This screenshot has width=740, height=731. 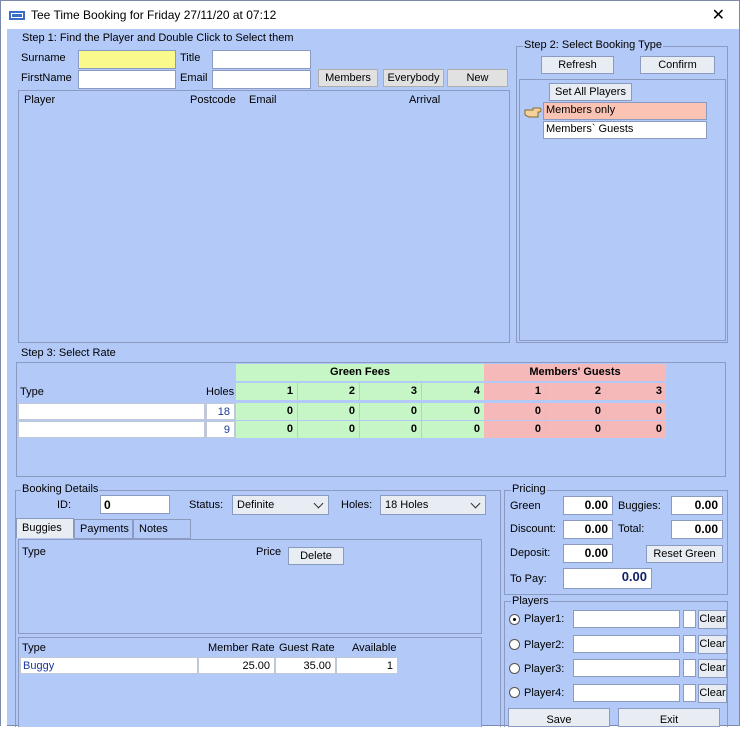 What do you see at coordinates (544, 669) in the screenshot?
I see `player3-label: Player3:` at bounding box center [544, 669].